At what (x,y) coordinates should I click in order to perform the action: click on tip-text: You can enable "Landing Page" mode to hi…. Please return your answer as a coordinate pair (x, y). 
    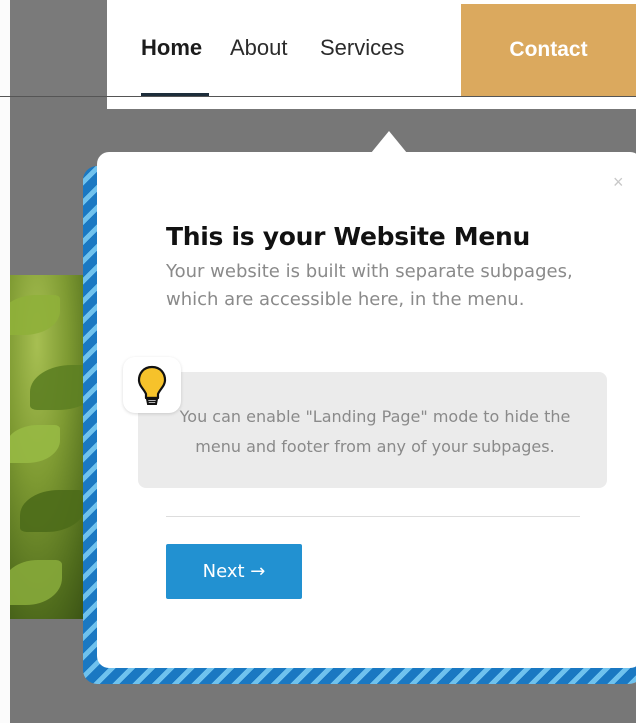
    Looking at the image, I should click on (375, 431).